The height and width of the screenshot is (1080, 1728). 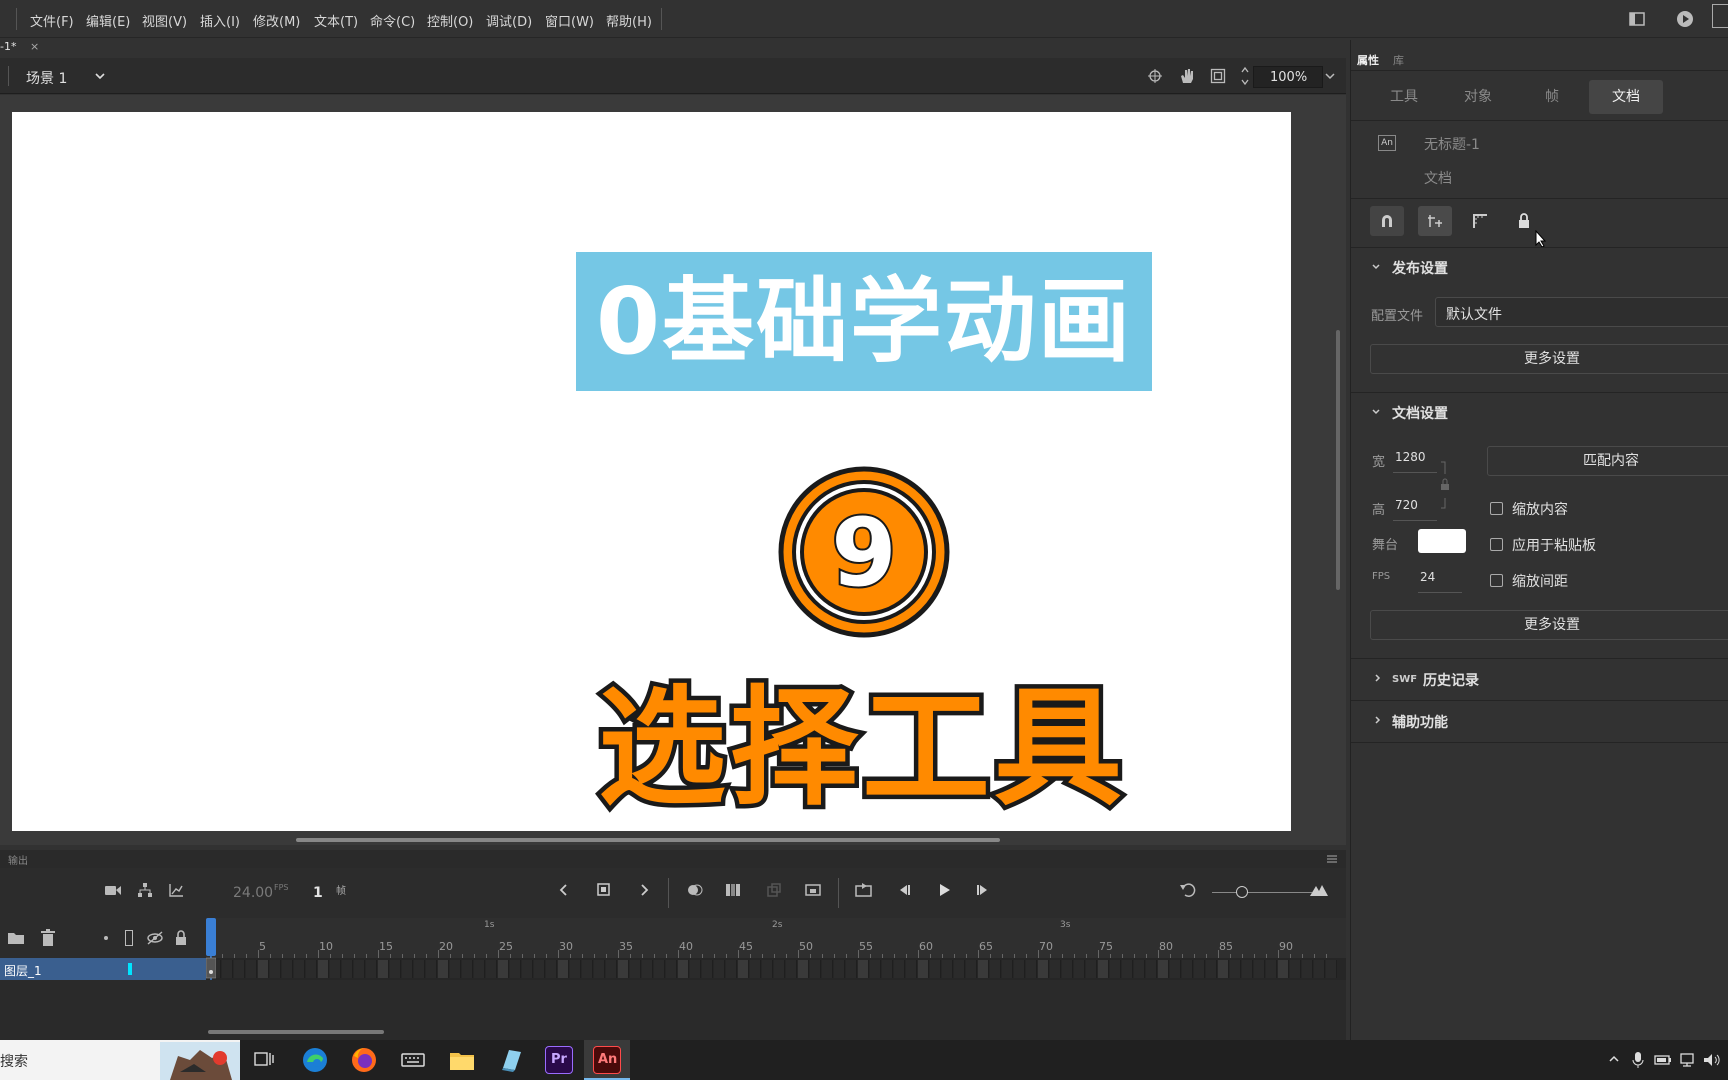 What do you see at coordinates (944, 890) in the screenshot?
I see `play-icon` at bounding box center [944, 890].